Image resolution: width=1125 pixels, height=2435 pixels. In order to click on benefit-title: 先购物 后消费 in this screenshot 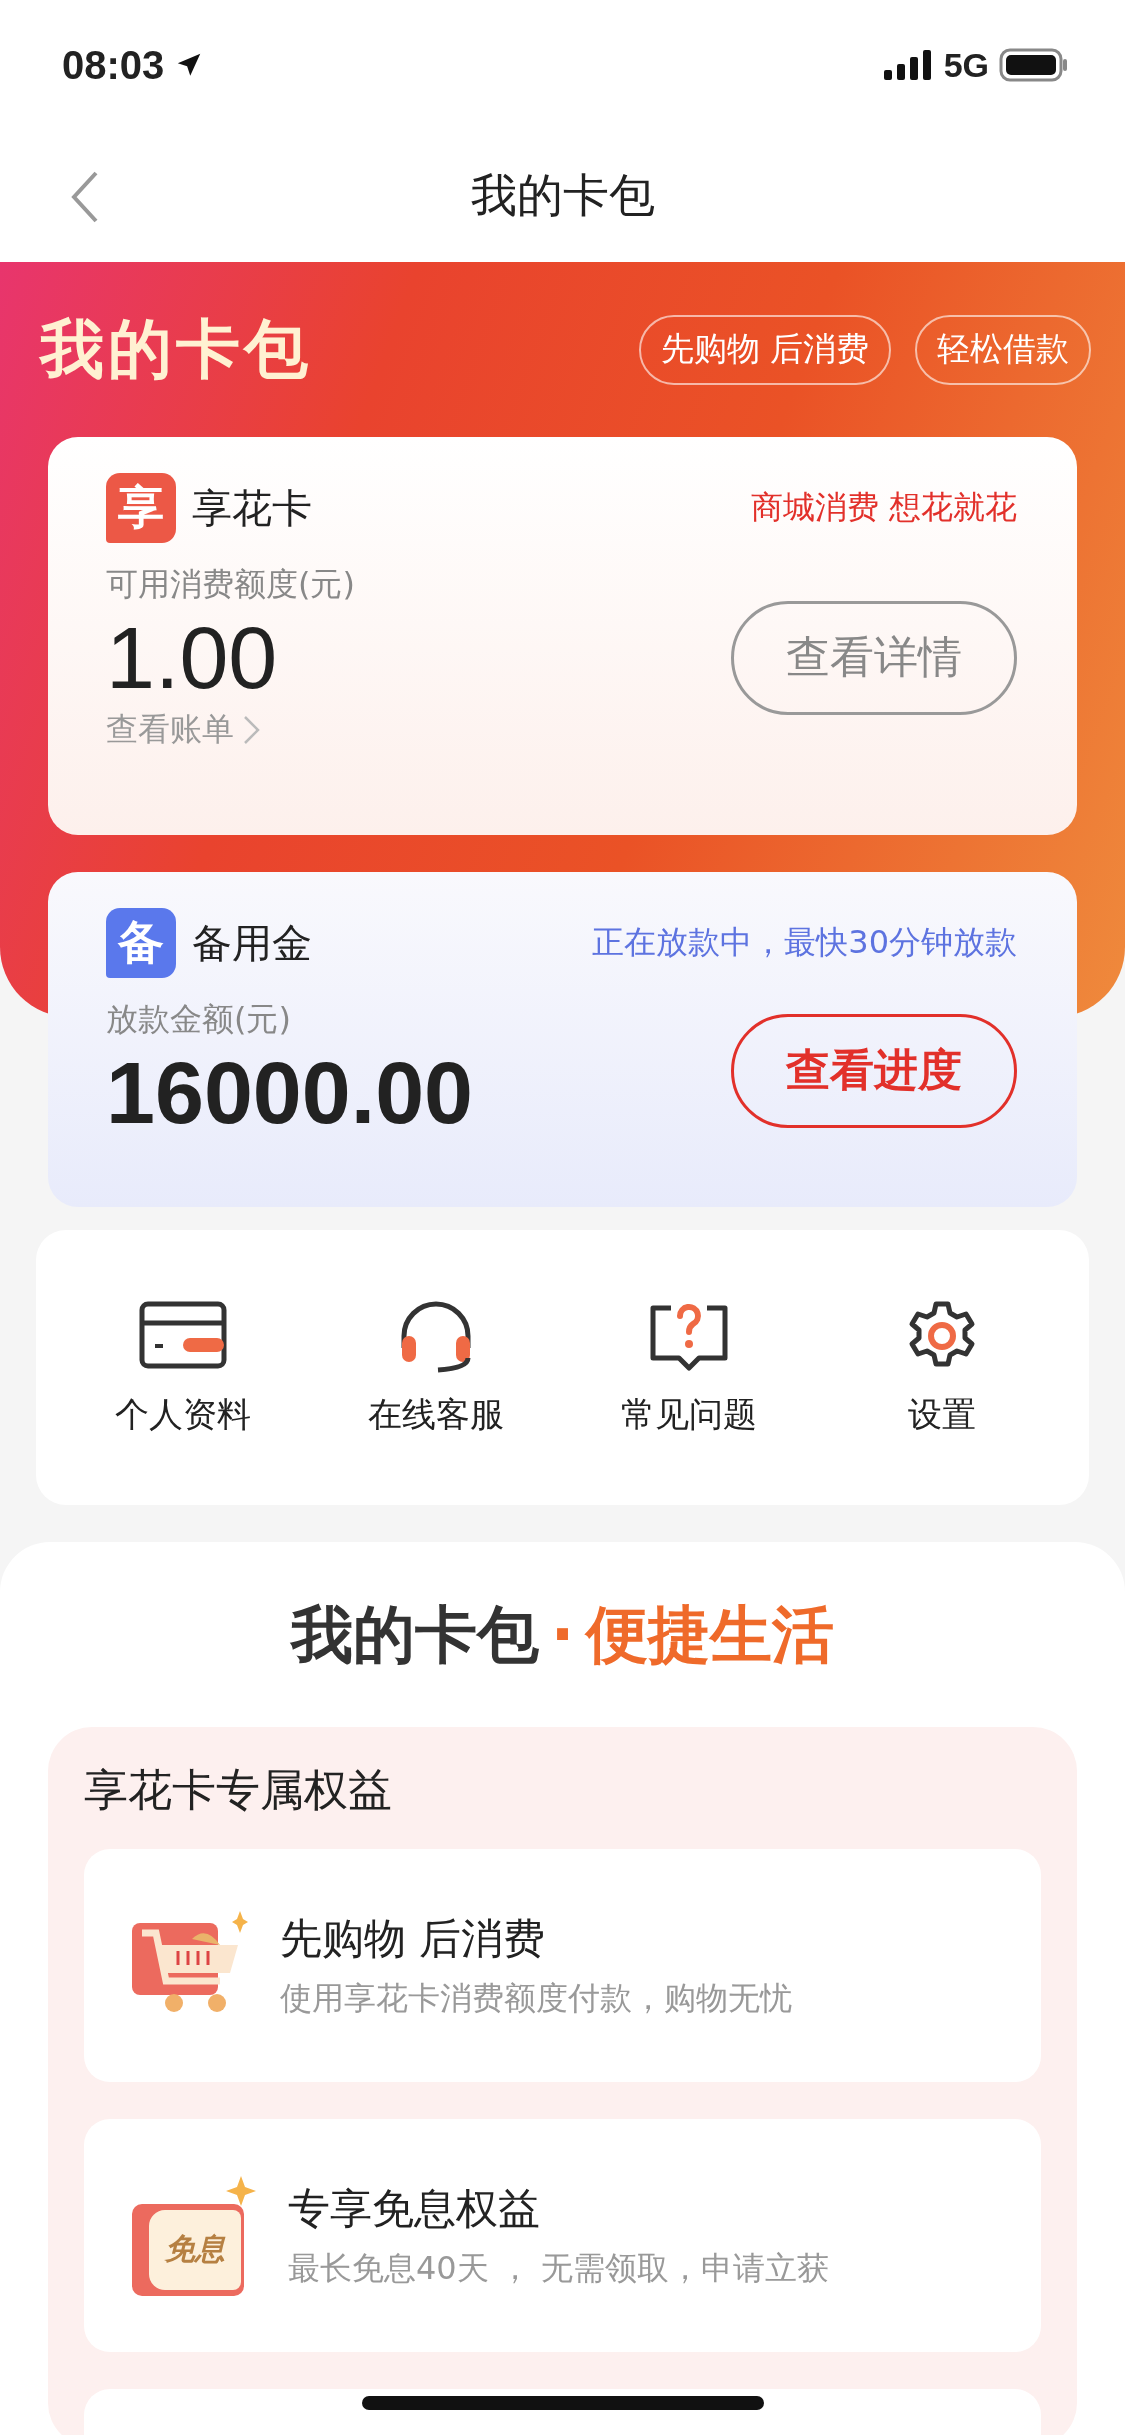, I will do `click(413, 1938)`.